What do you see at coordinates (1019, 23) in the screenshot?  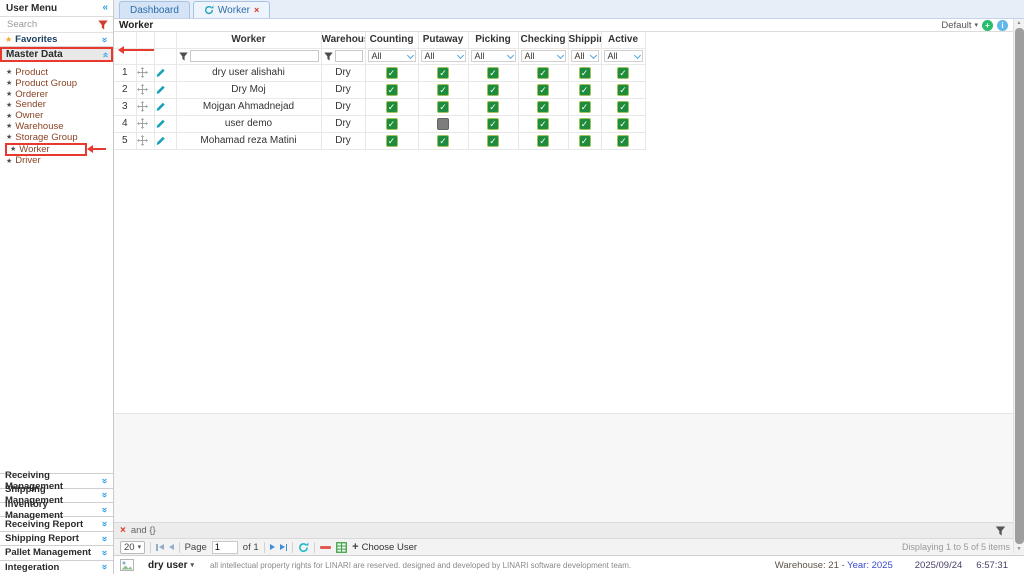 I see `scroll-up-icon: ▲` at bounding box center [1019, 23].